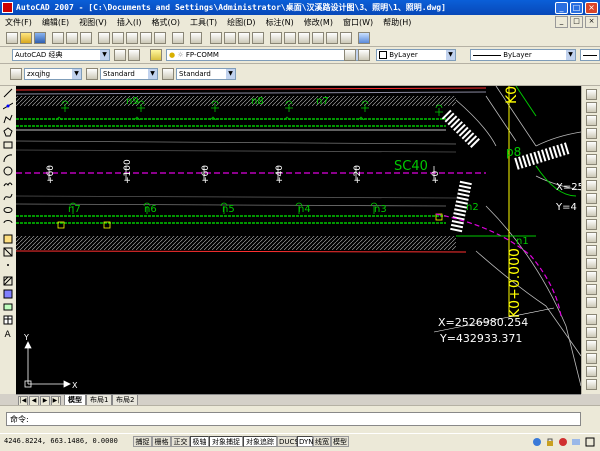 This screenshot has height=451, width=600. I want to click on coordinate-readout: 4246.8224, 663.1486, 0.0000, so click(61, 441).